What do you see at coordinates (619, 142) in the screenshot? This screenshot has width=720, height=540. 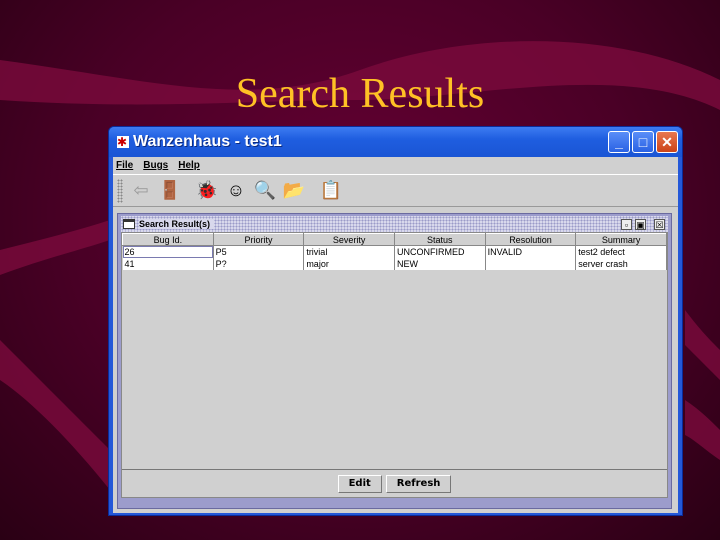 I see `minimize-button: _` at bounding box center [619, 142].